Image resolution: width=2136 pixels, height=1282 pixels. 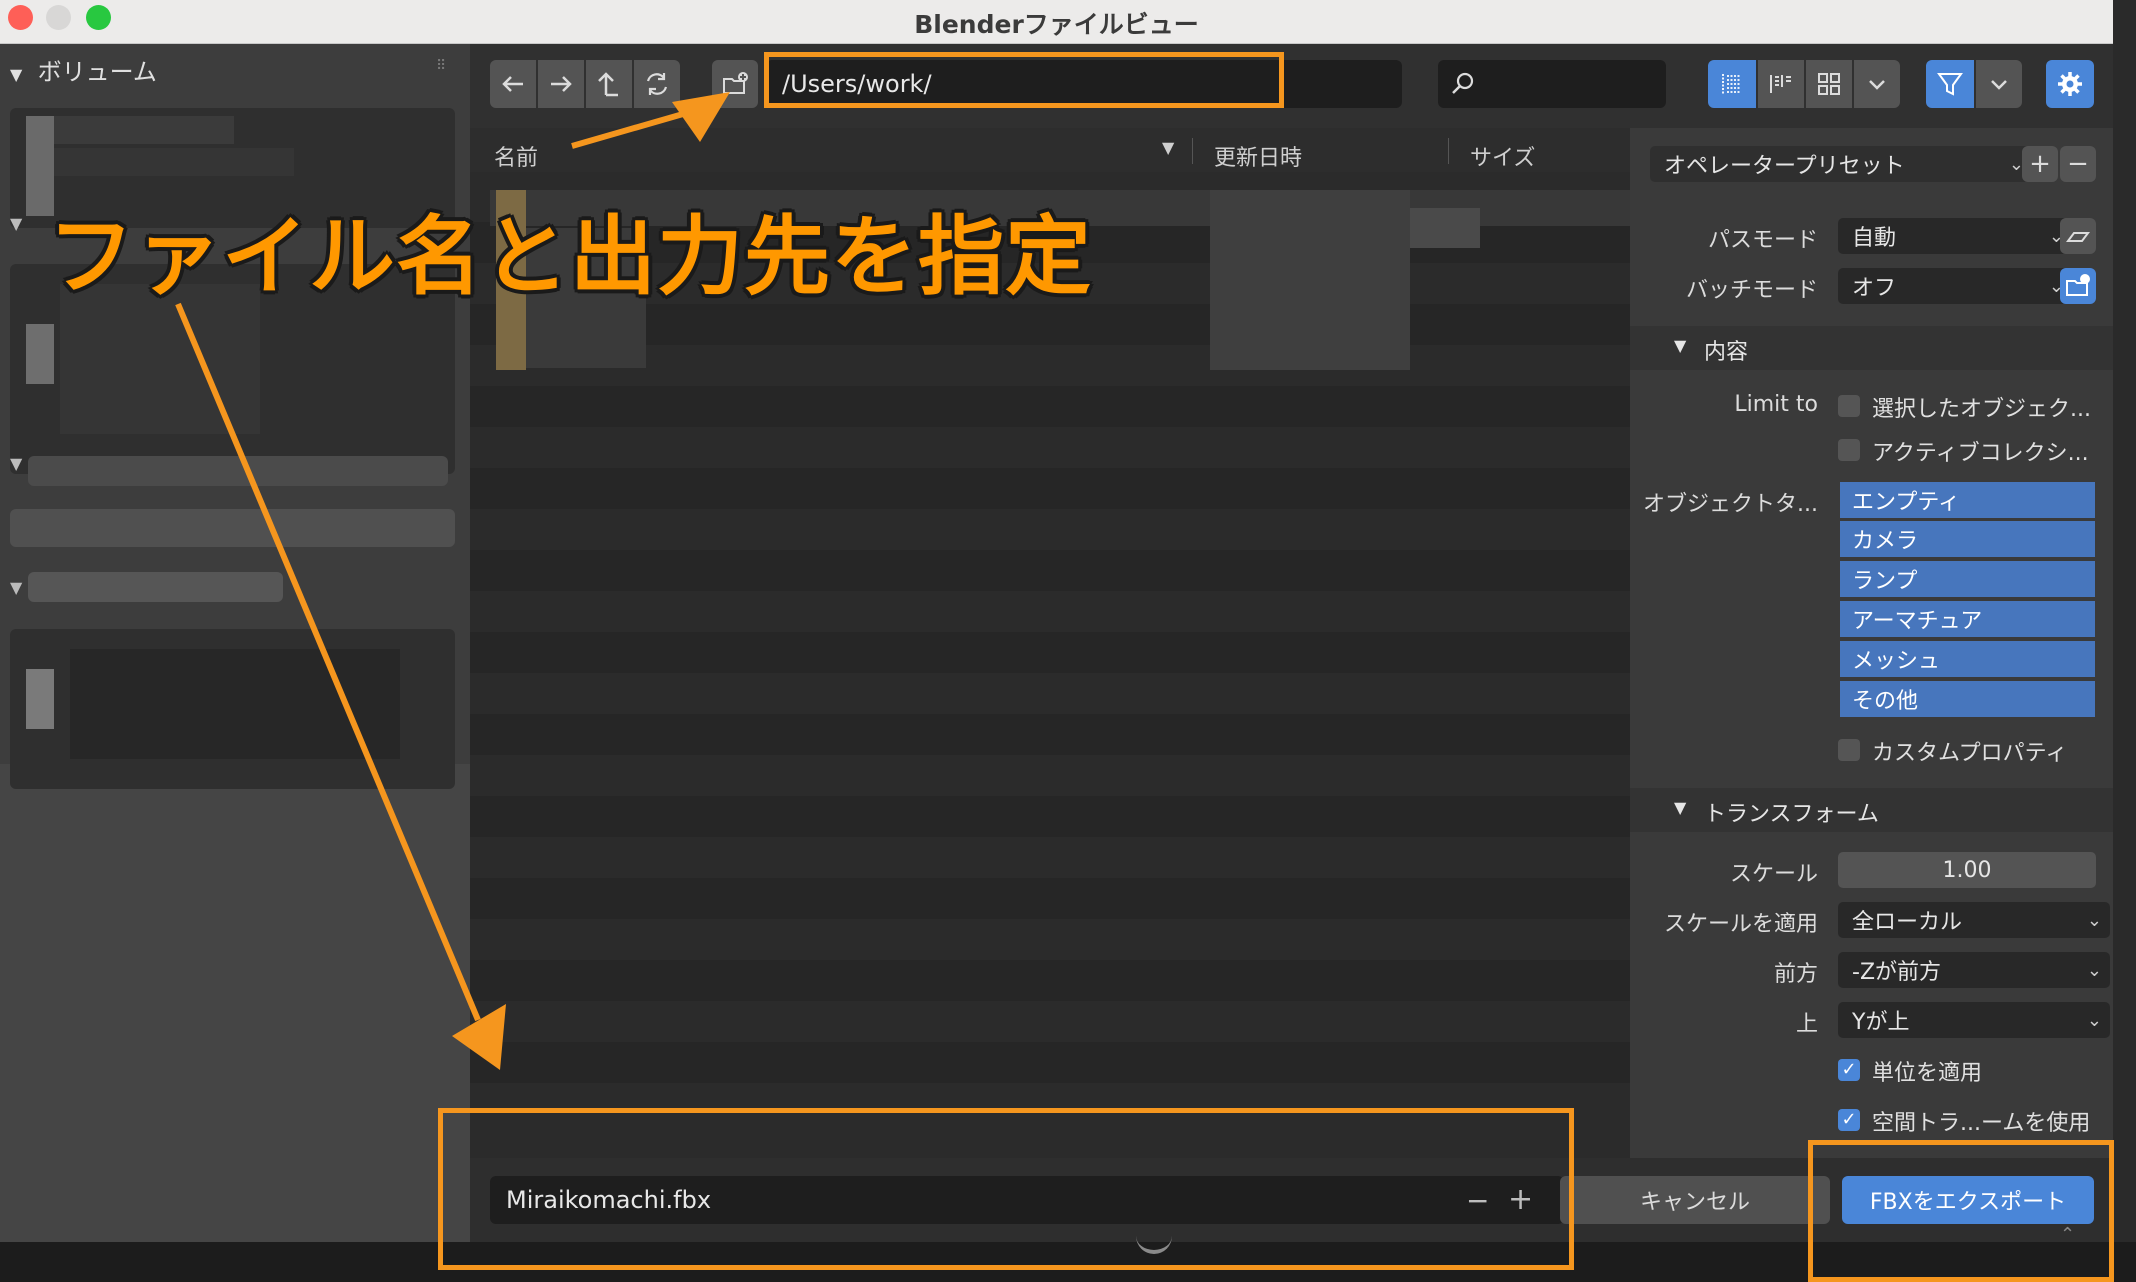 What do you see at coordinates (1849, 1070) in the screenshot?
I see `apply-unit-checkbox: ✓` at bounding box center [1849, 1070].